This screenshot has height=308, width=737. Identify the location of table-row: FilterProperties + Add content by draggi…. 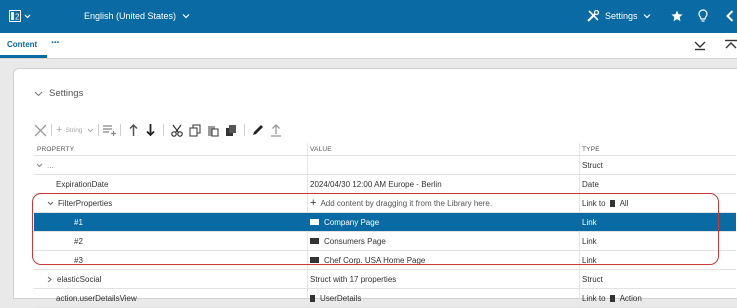
(385, 203).